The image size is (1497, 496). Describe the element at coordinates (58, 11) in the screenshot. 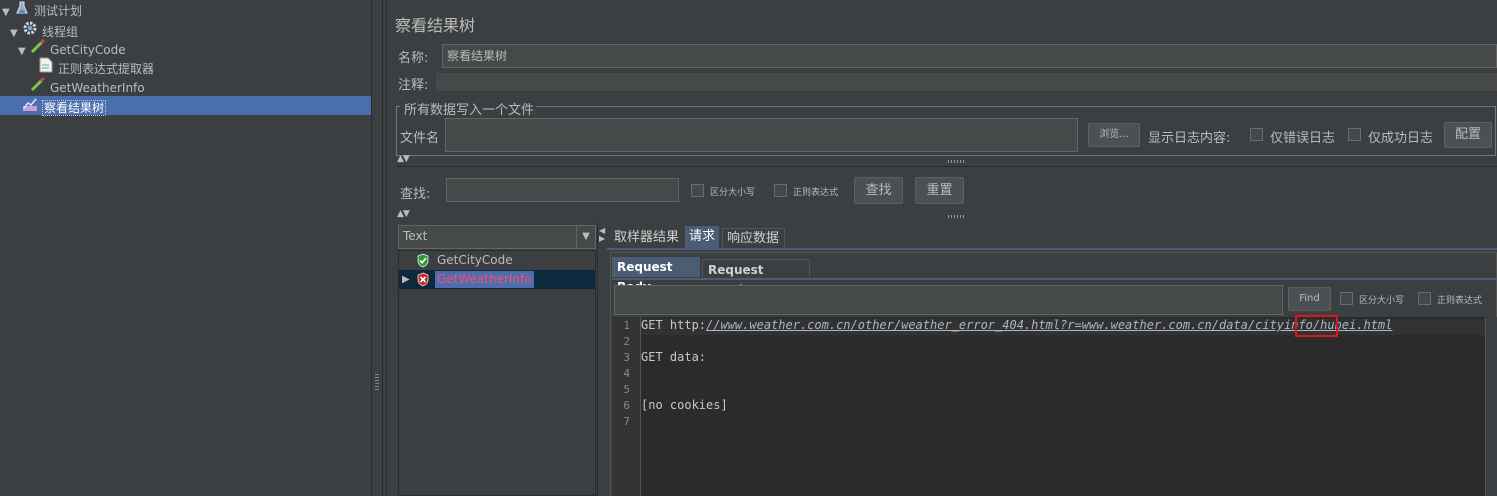

I see `tree-item-label: 测试计划` at that location.